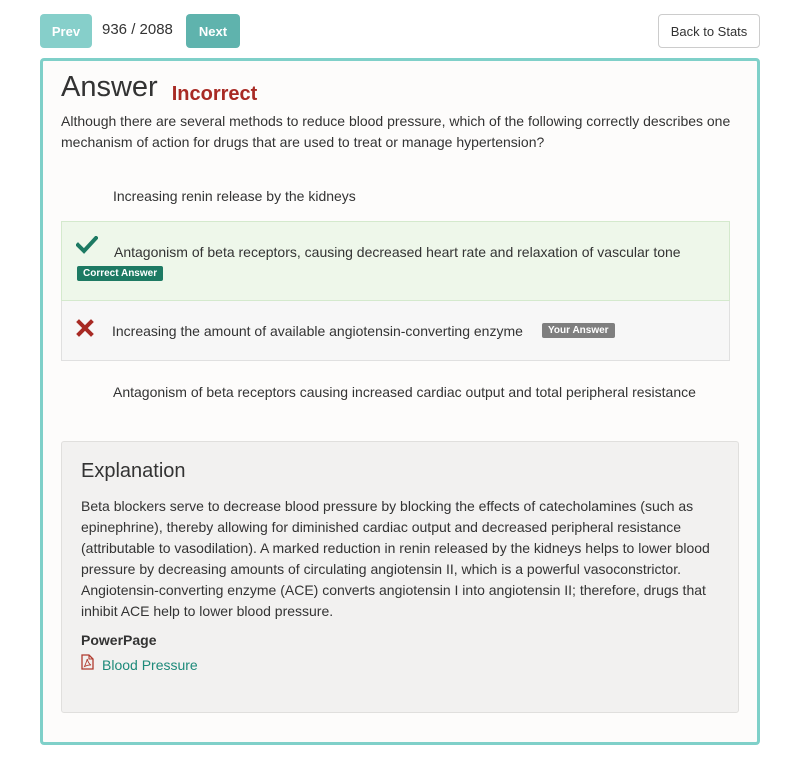 The image size is (800, 769). Describe the element at coordinates (87, 246) in the screenshot. I see `checkmark-icon` at that location.